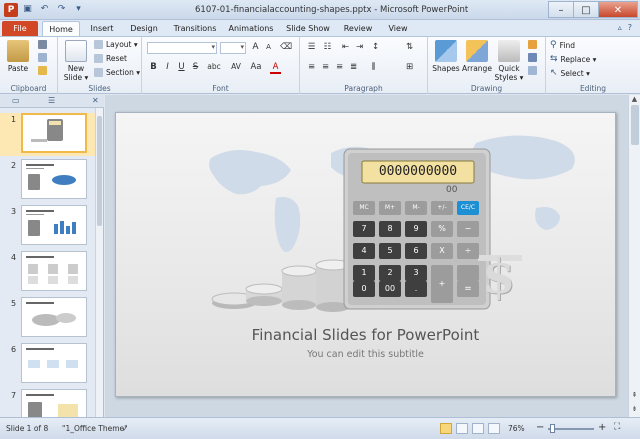 This screenshot has width=640, height=439. Describe the element at coordinates (255, 47) in the screenshot. I see `grow-font-button: A` at that location.